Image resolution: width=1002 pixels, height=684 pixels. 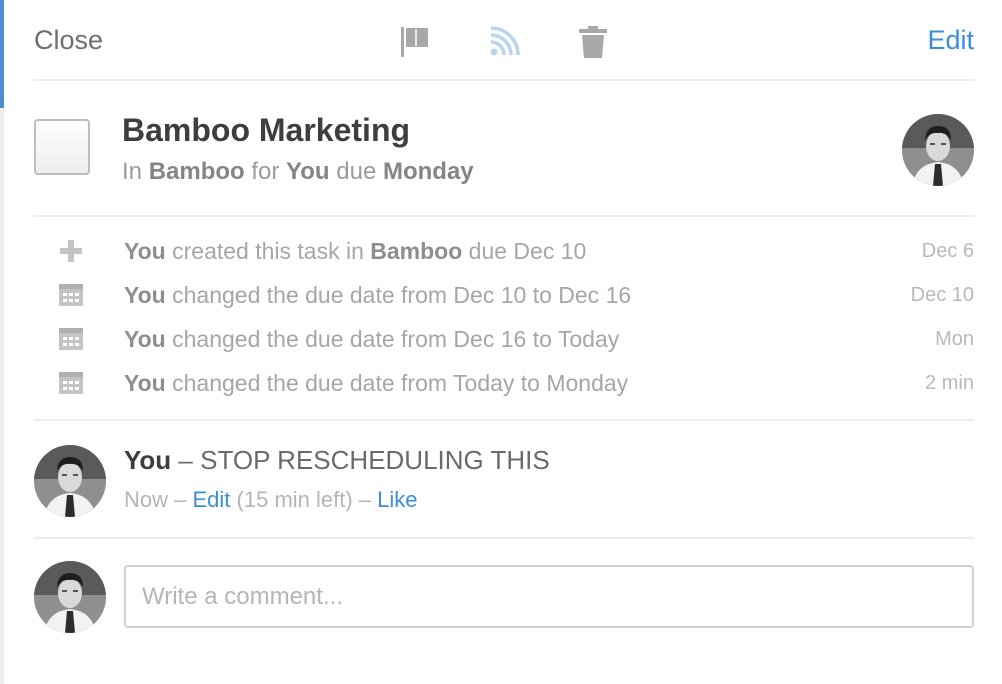 What do you see at coordinates (938, 150) in the screenshot?
I see `assignee-avatar` at bounding box center [938, 150].